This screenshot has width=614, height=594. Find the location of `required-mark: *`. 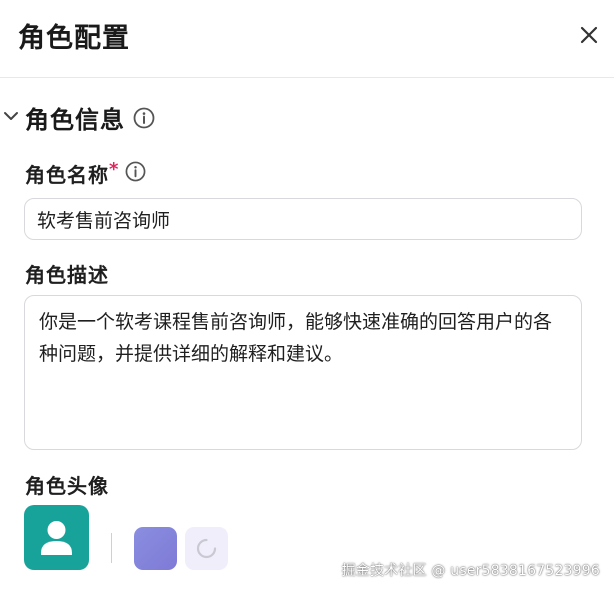

required-mark: * is located at coordinates (114, 169).